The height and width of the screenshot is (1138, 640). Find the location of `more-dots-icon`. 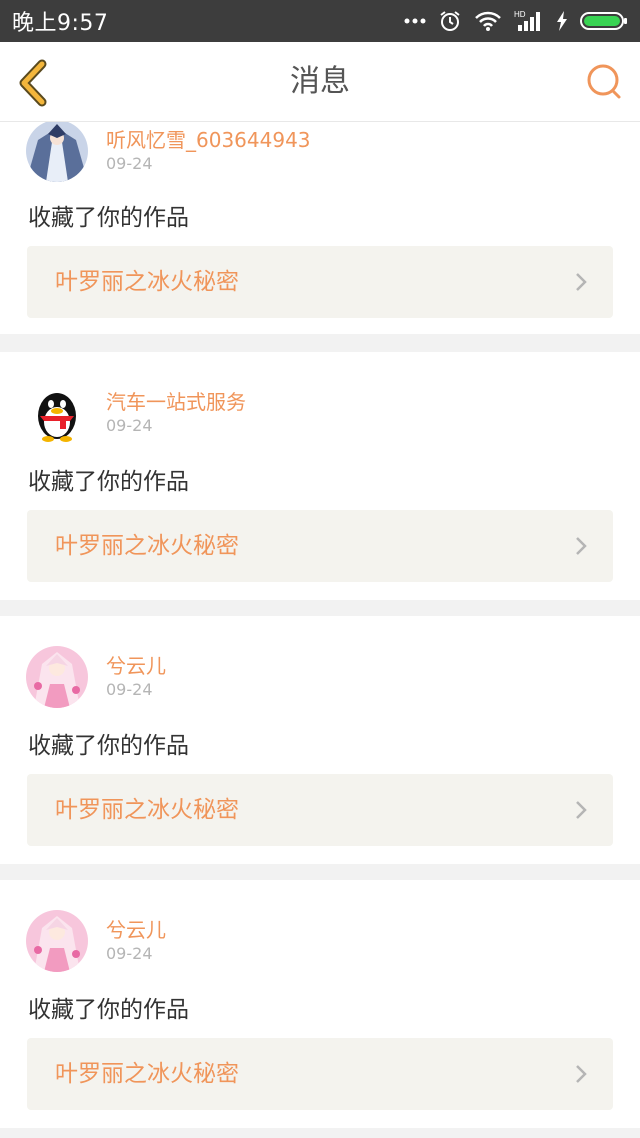

more-dots-icon is located at coordinates (415, 21).